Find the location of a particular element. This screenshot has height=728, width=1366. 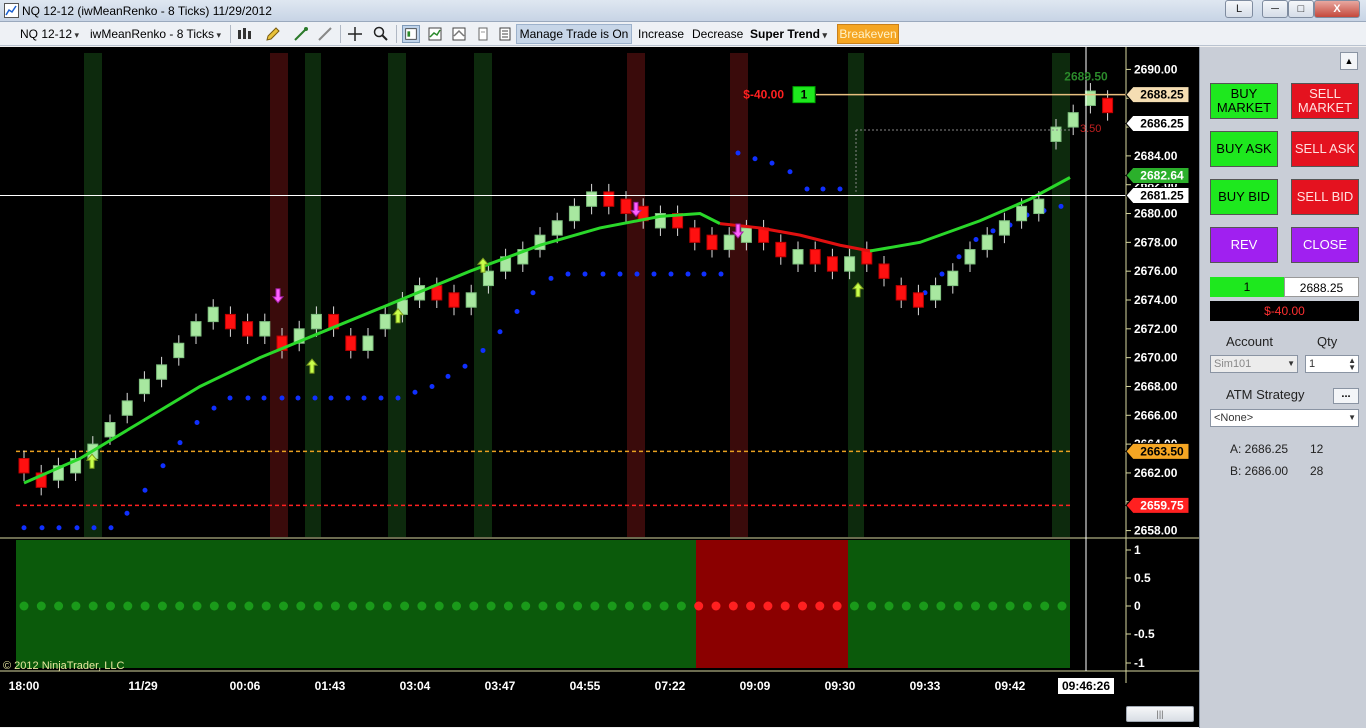

sell-ask-button: SELL ASK is located at coordinates (1325, 149).